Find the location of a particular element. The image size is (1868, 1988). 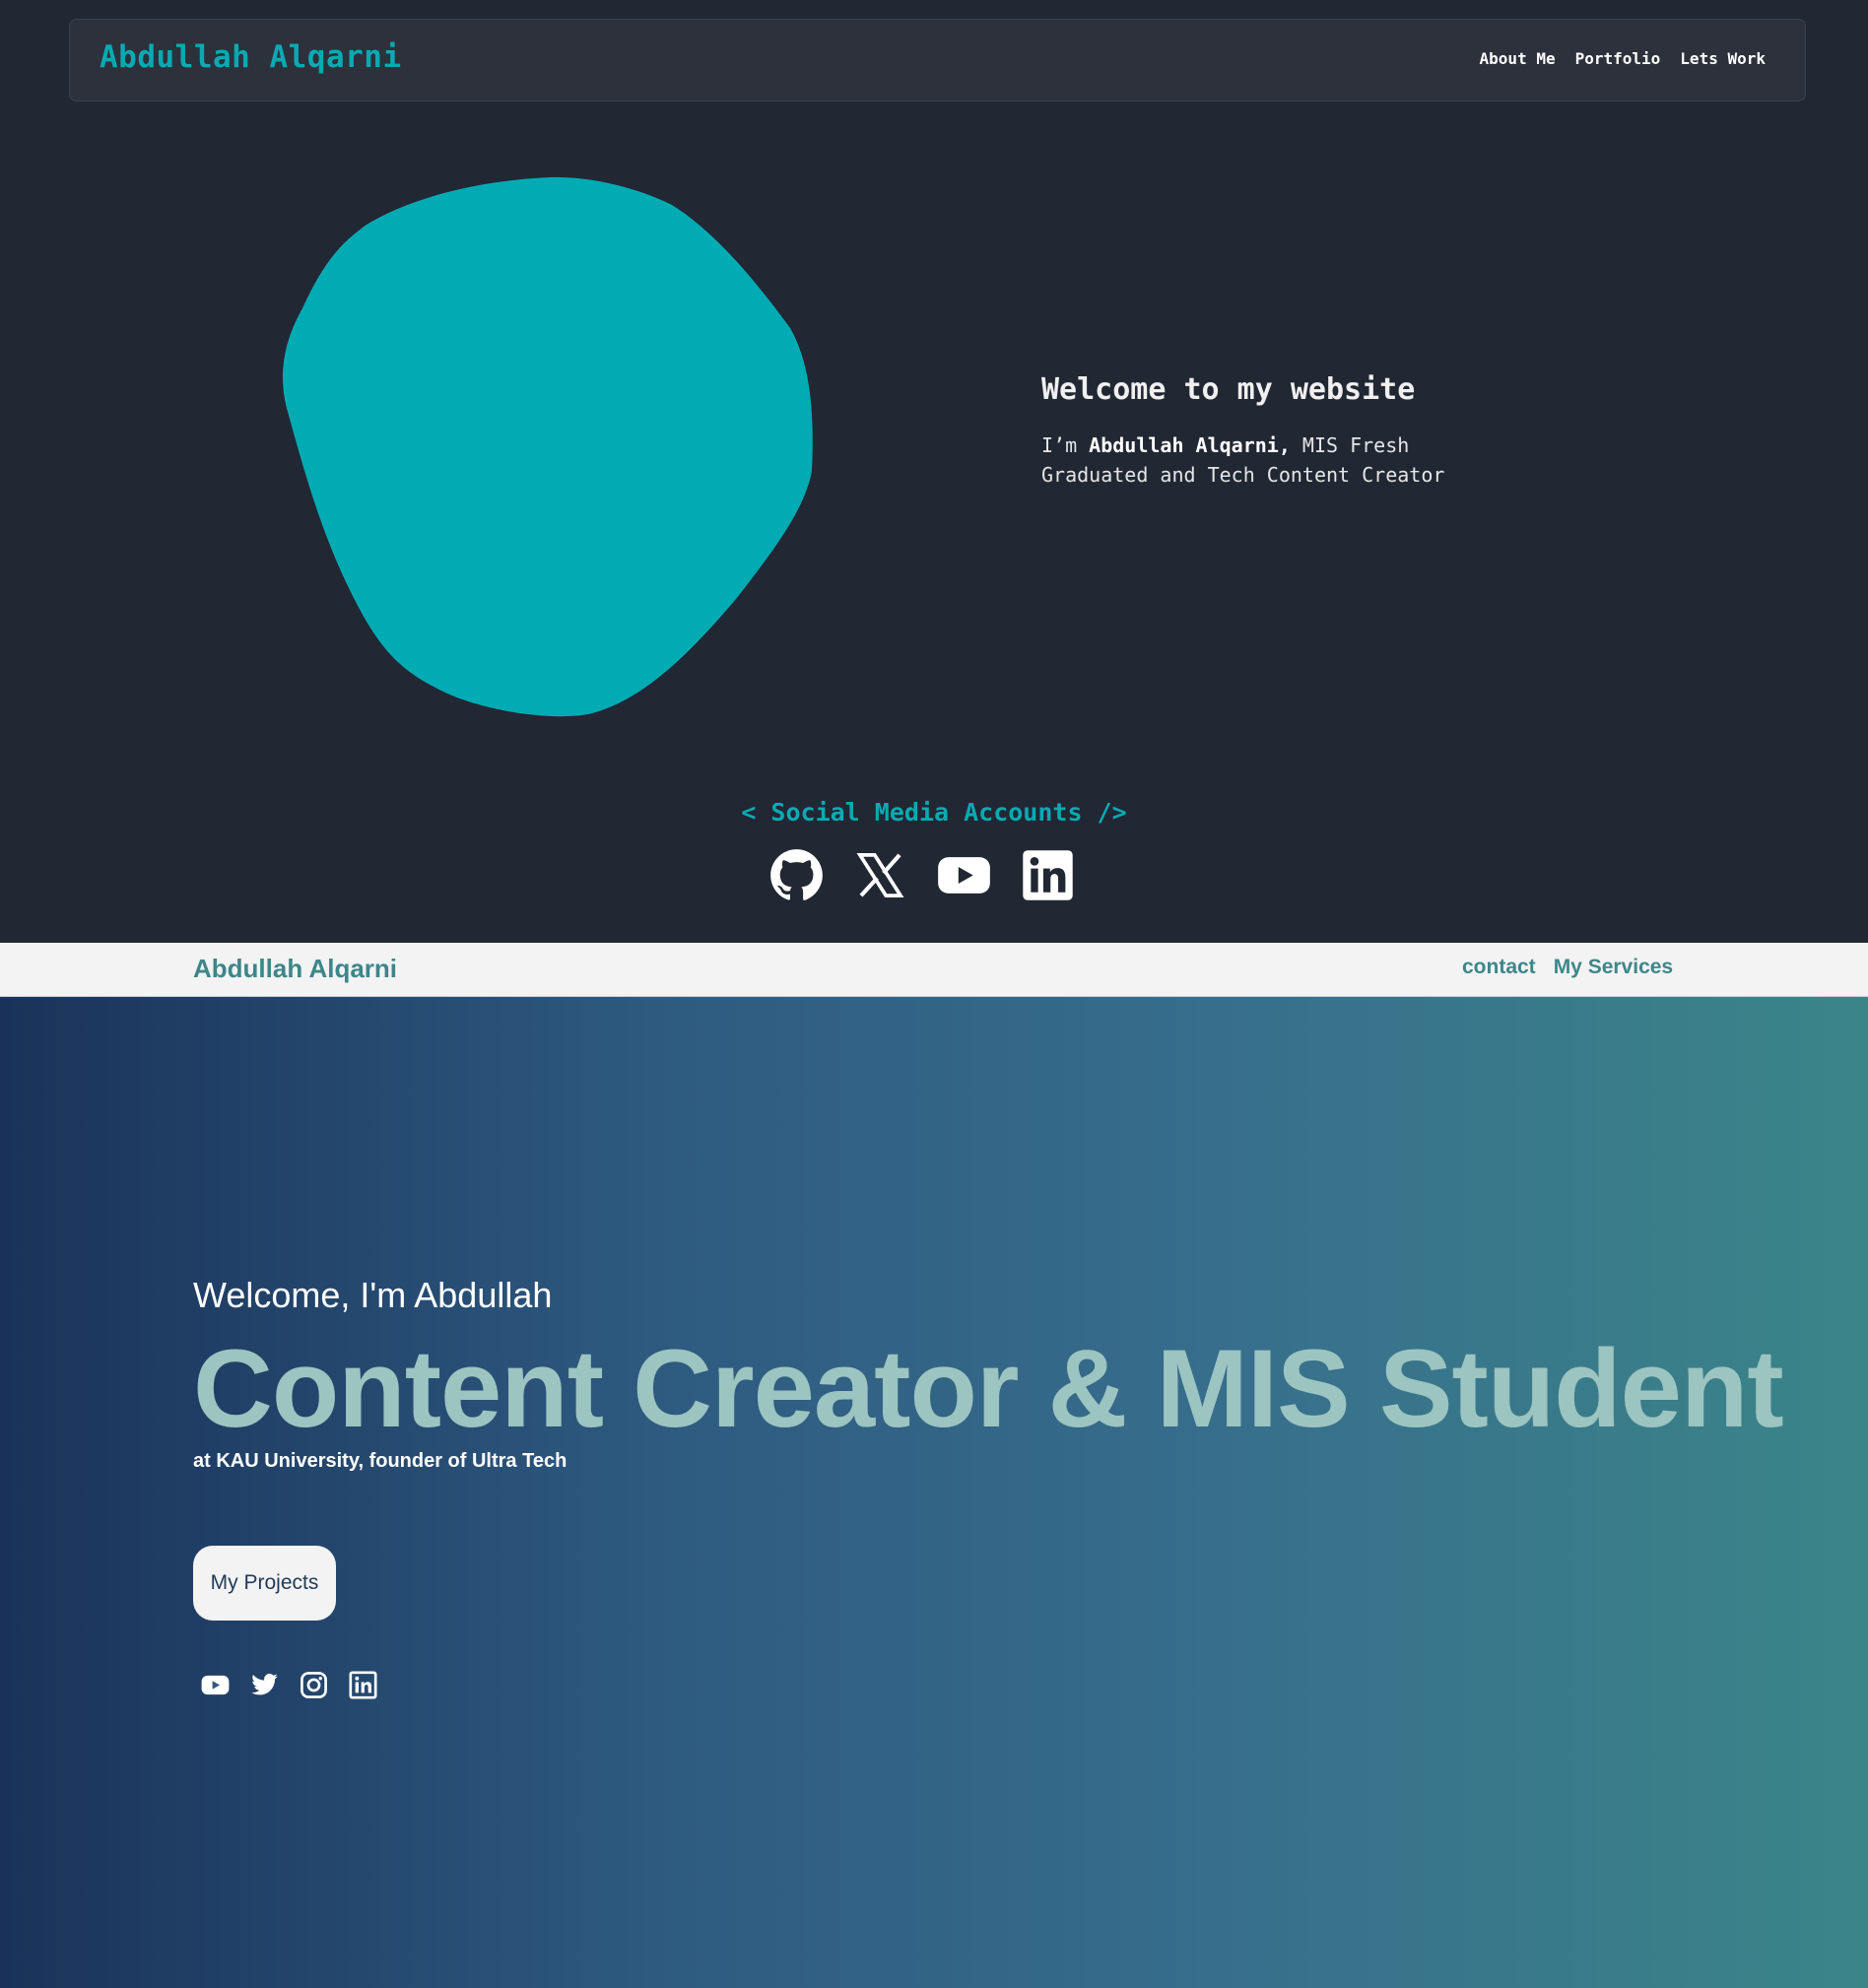

hero-social-icons is located at coordinates (289, 1685).